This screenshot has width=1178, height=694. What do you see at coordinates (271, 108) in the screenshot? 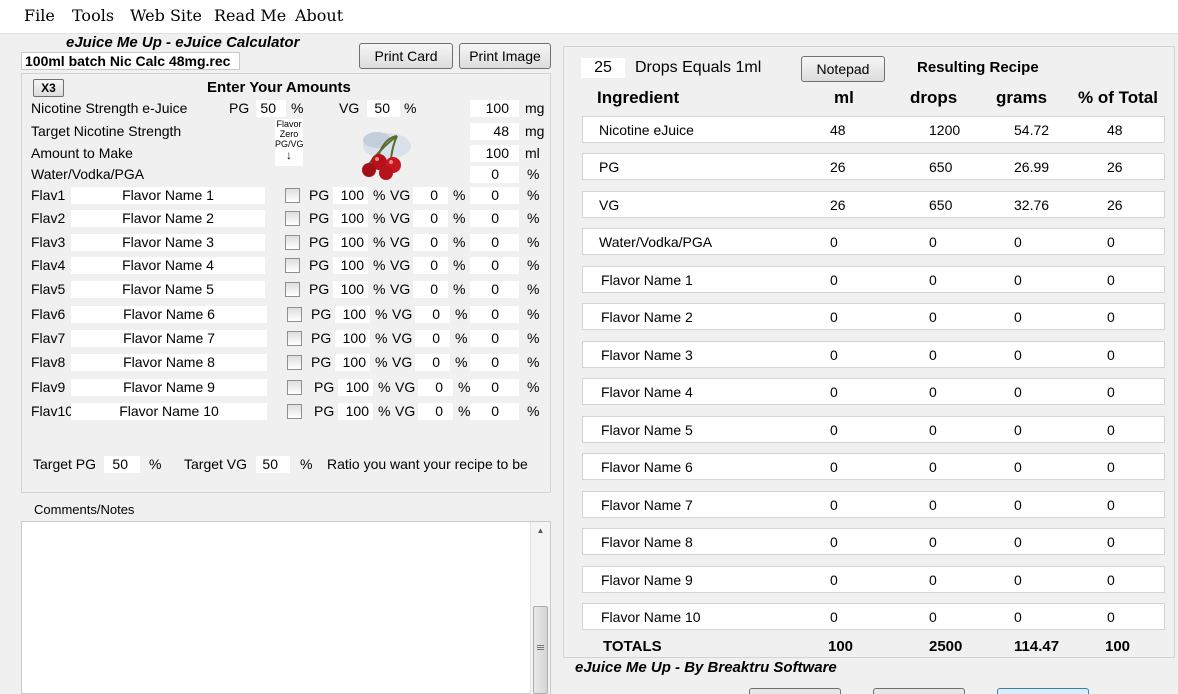
I see `nic-pg-input: 50` at bounding box center [271, 108].